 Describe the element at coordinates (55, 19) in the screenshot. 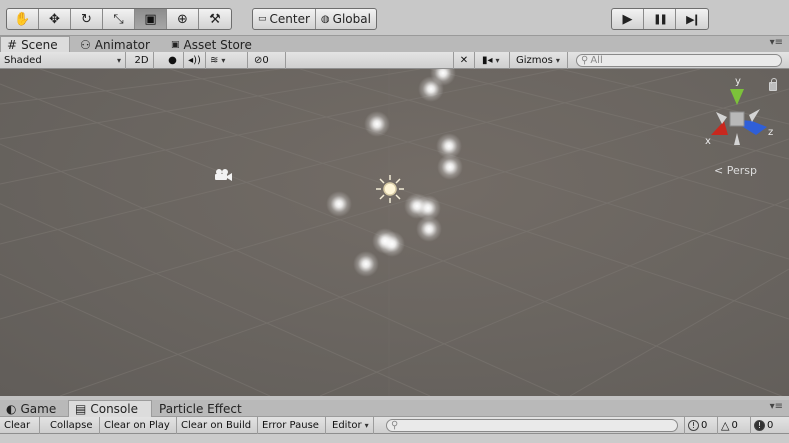

I see `move-tool-icon: ✥` at that location.